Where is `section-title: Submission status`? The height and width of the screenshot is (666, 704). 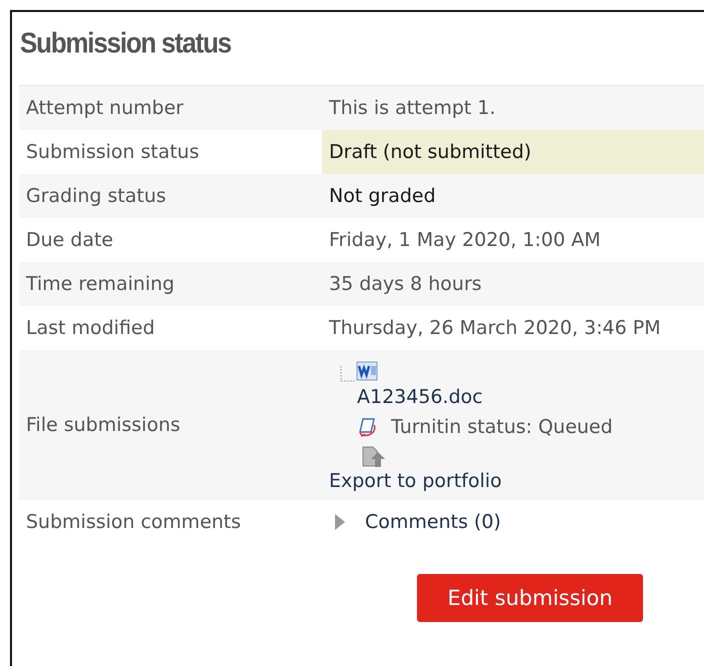
section-title: Submission status is located at coordinates (125, 43).